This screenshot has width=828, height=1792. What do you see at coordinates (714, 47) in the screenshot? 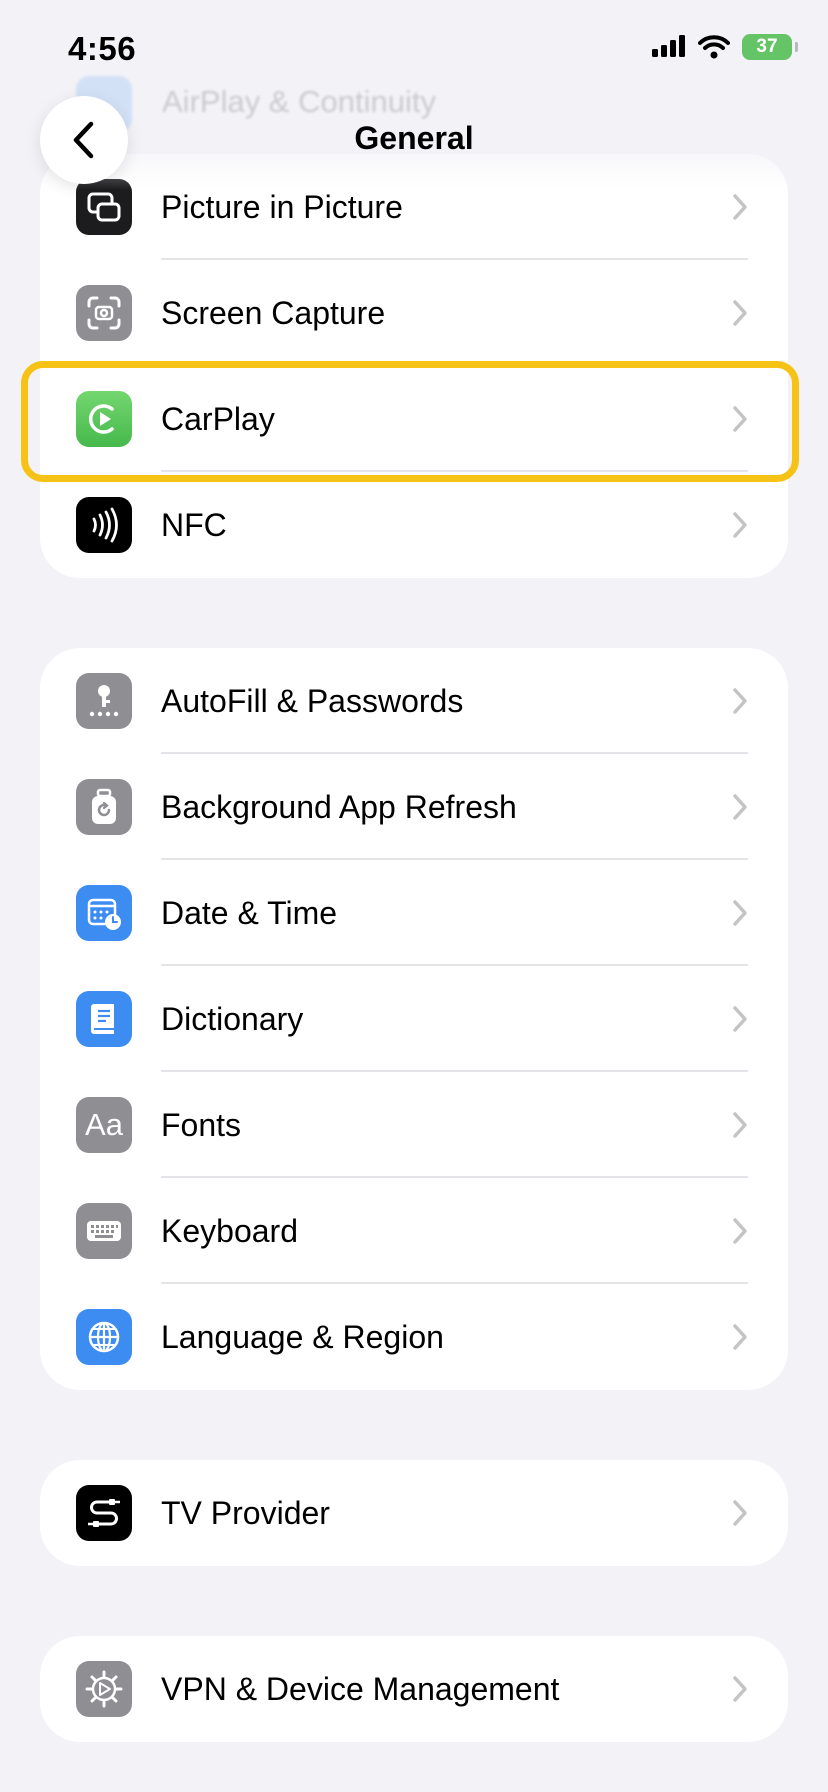
I see `wifi-icon` at bounding box center [714, 47].